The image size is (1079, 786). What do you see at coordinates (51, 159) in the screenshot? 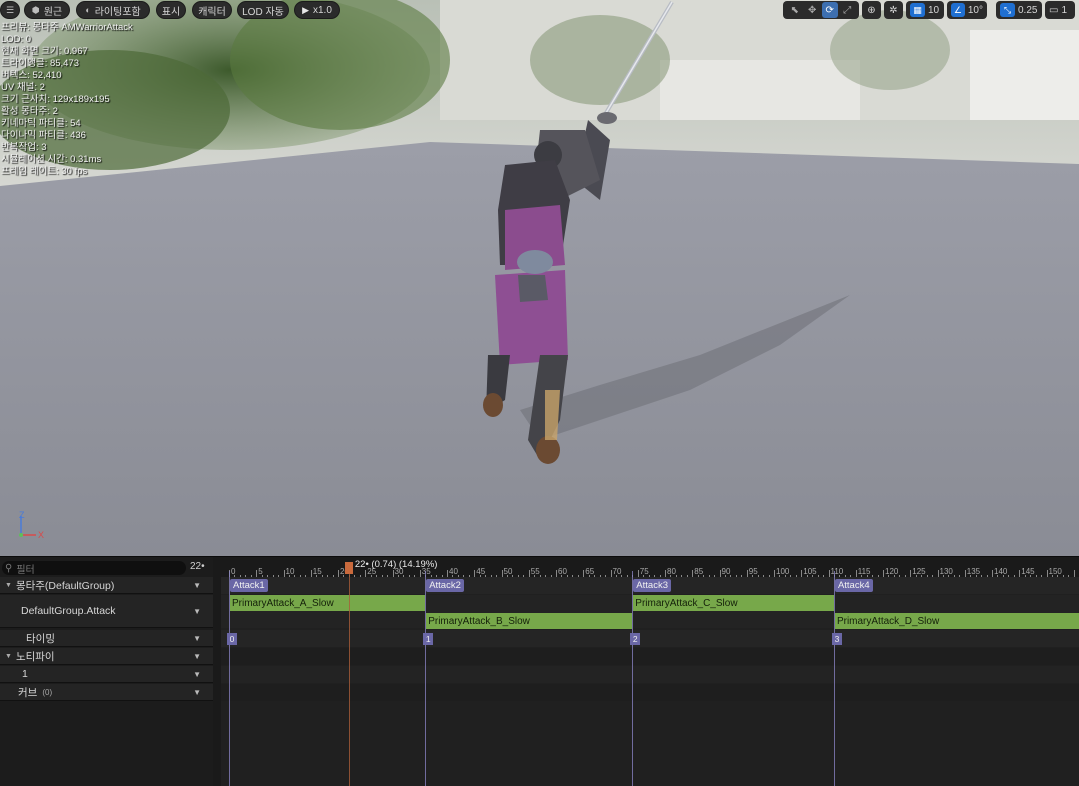
I see `stat-line: 시뮬레이션 시간: 0.31ms` at bounding box center [51, 159].